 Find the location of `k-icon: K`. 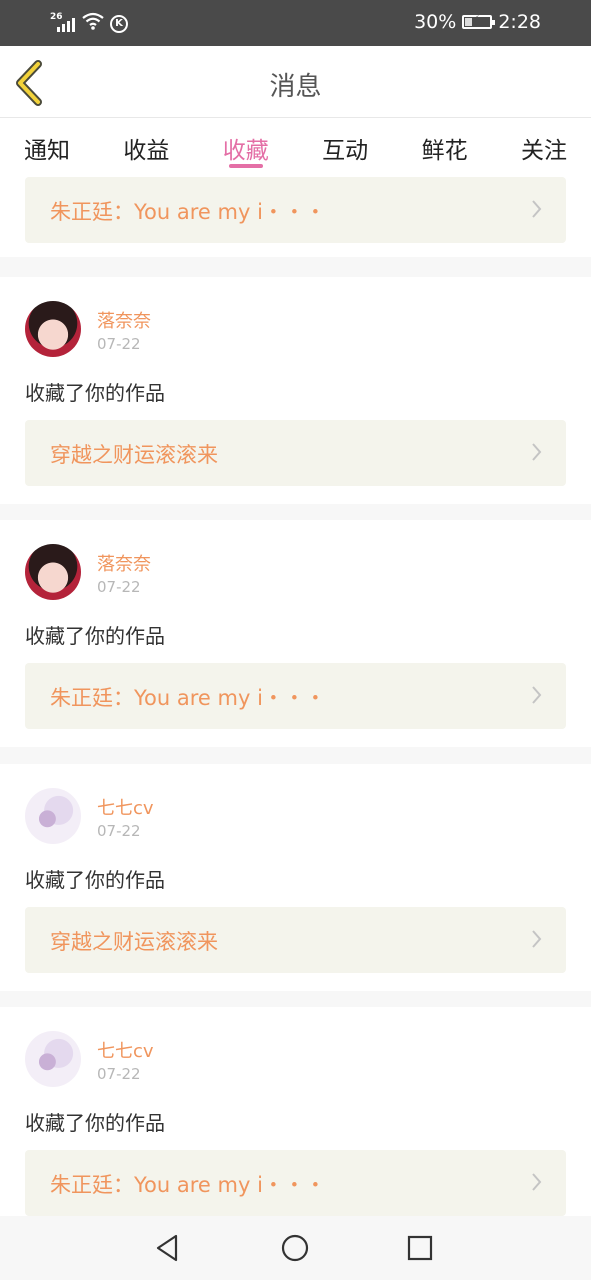

k-icon: K is located at coordinates (119, 23).